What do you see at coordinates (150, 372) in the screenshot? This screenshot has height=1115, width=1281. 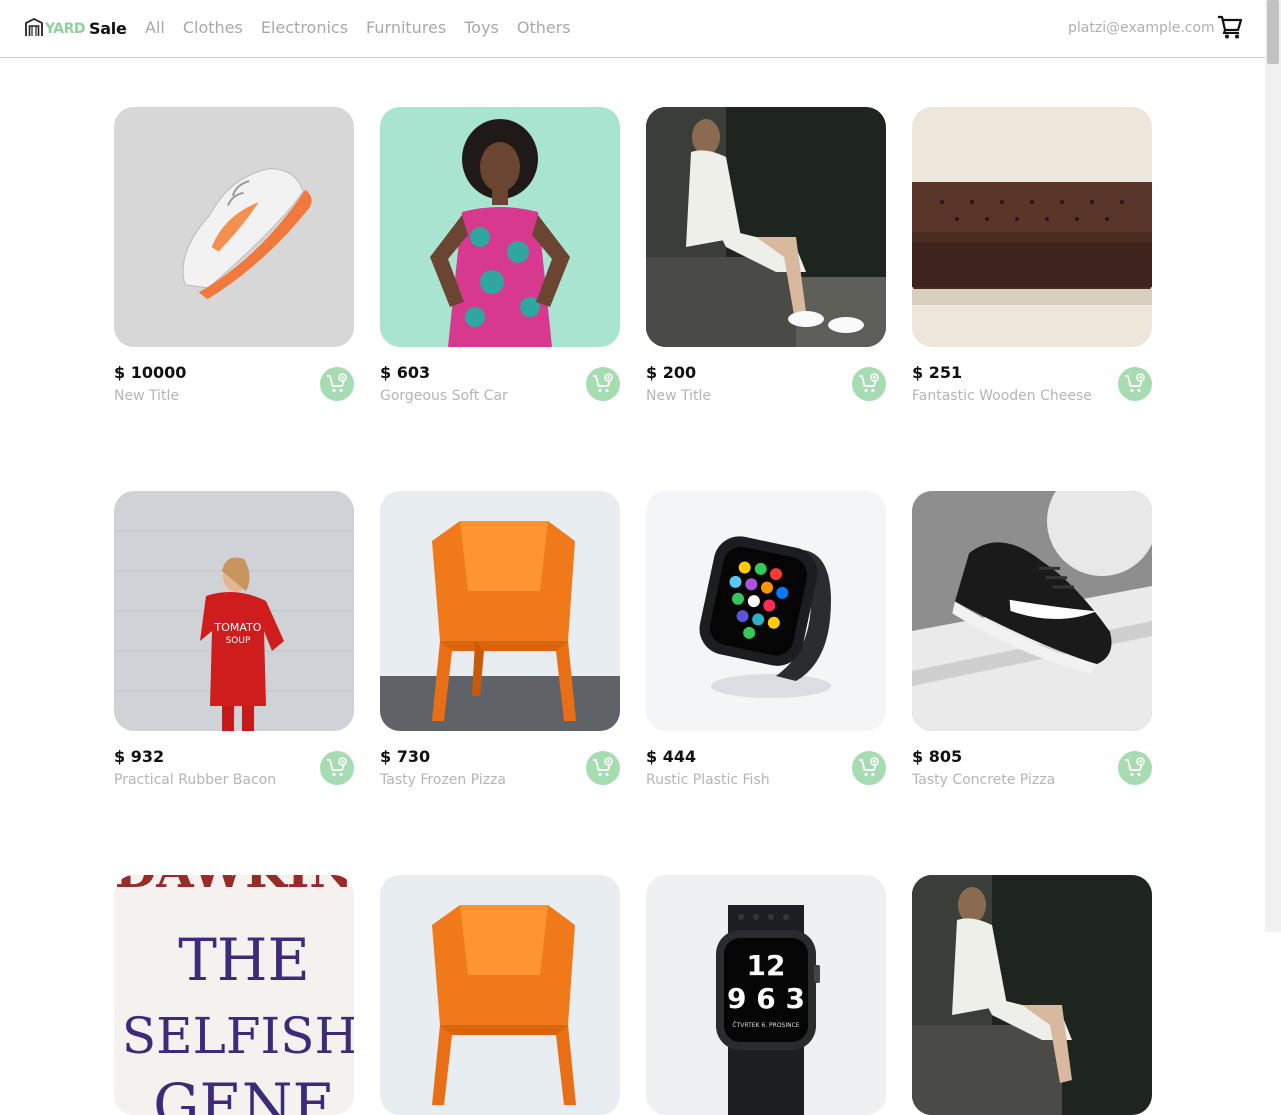 I see `product-price: $ 10000` at bounding box center [150, 372].